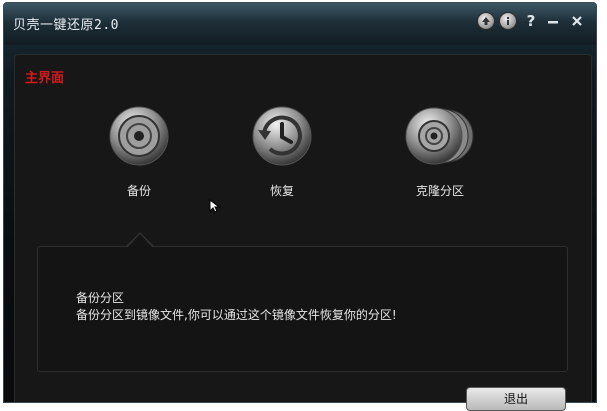 The height and width of the screenshot is (411, 607). Describe the element at coordinates (553, 21) in the screenshot. I see `minimize-icon` at that location.